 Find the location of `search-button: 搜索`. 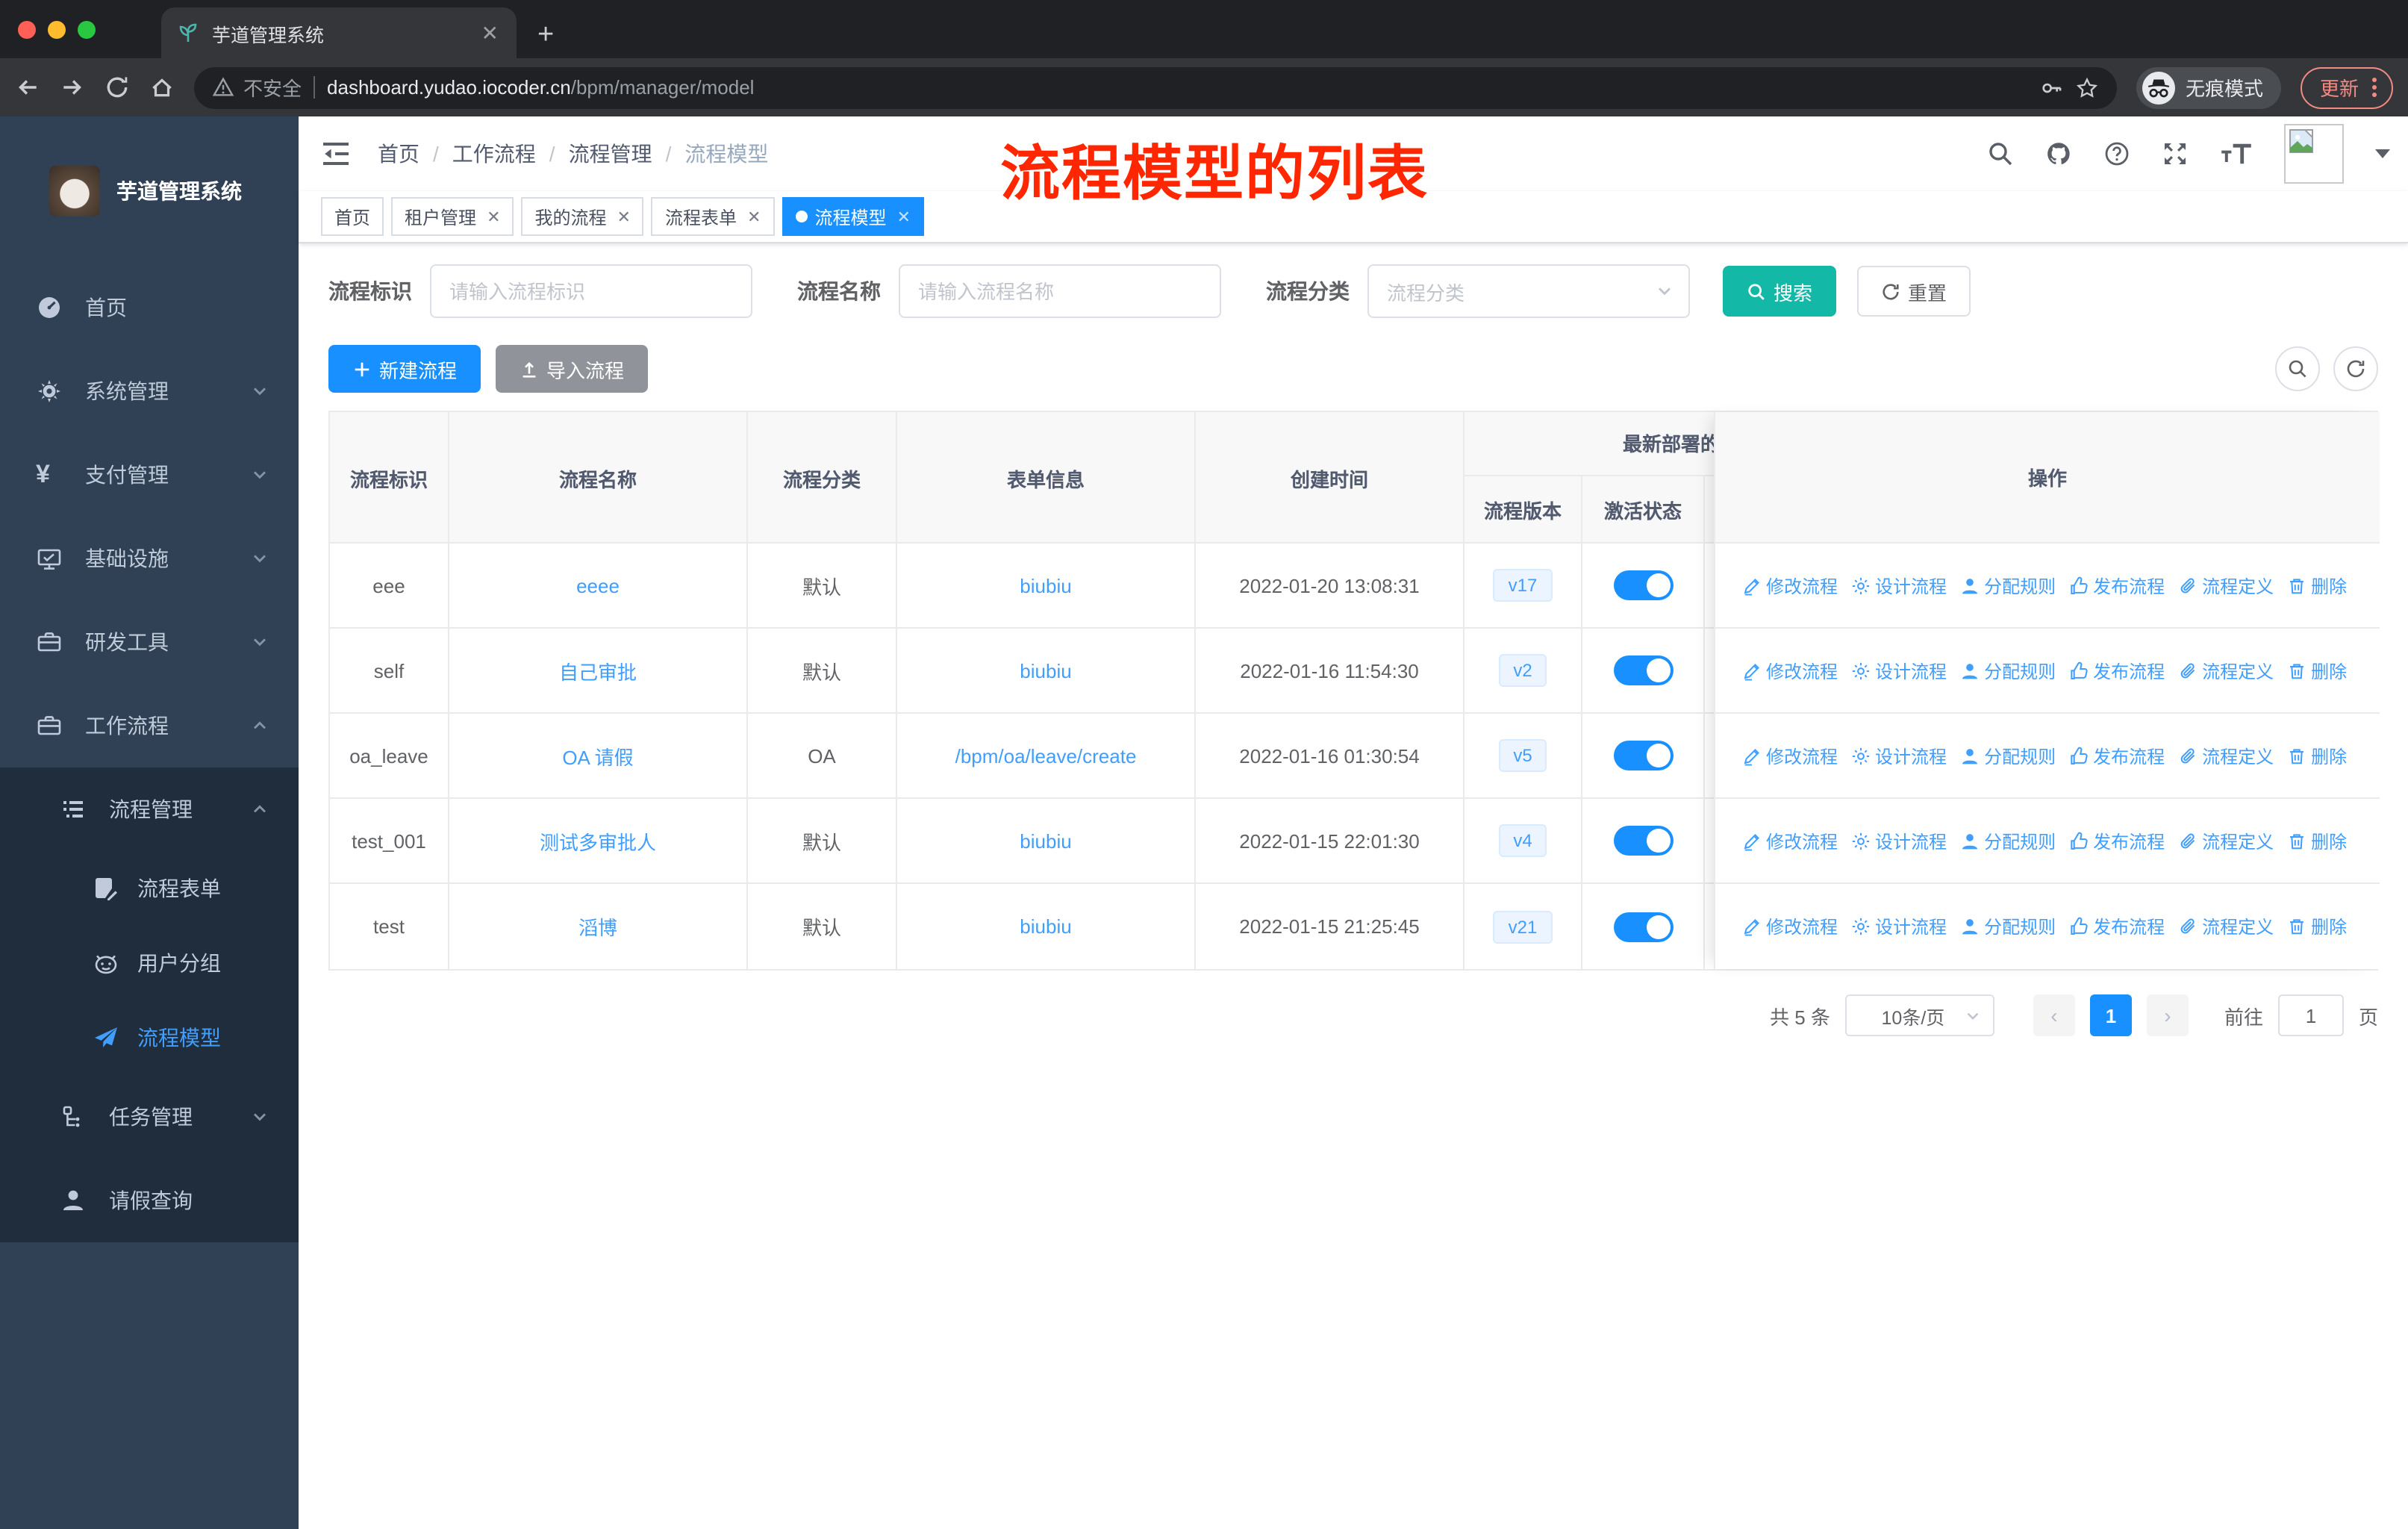

search-button: 搜索 is located at coordinates (1780, 291).